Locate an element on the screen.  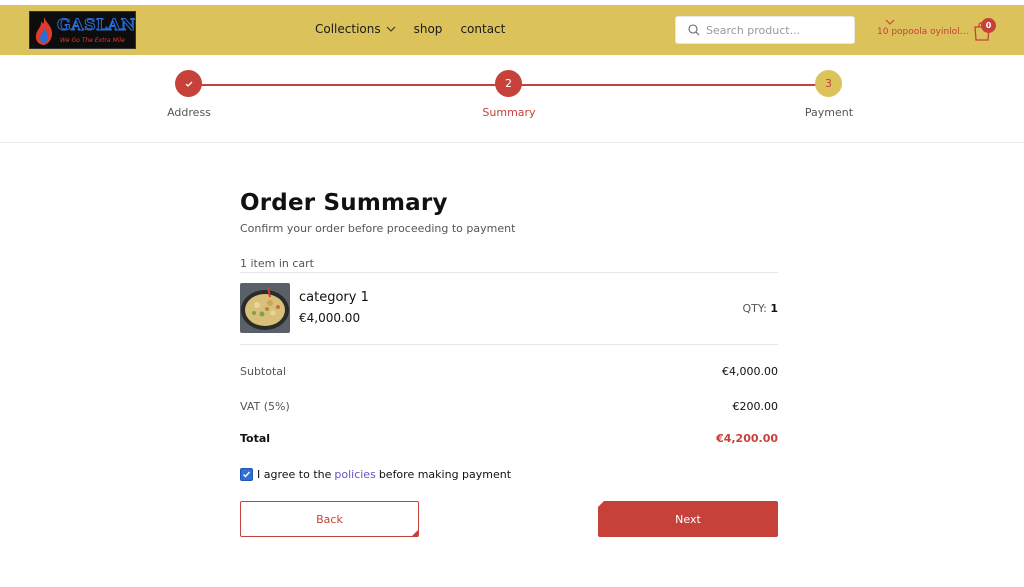
nav-shop-label: shop is located at coordinates (428, 29).